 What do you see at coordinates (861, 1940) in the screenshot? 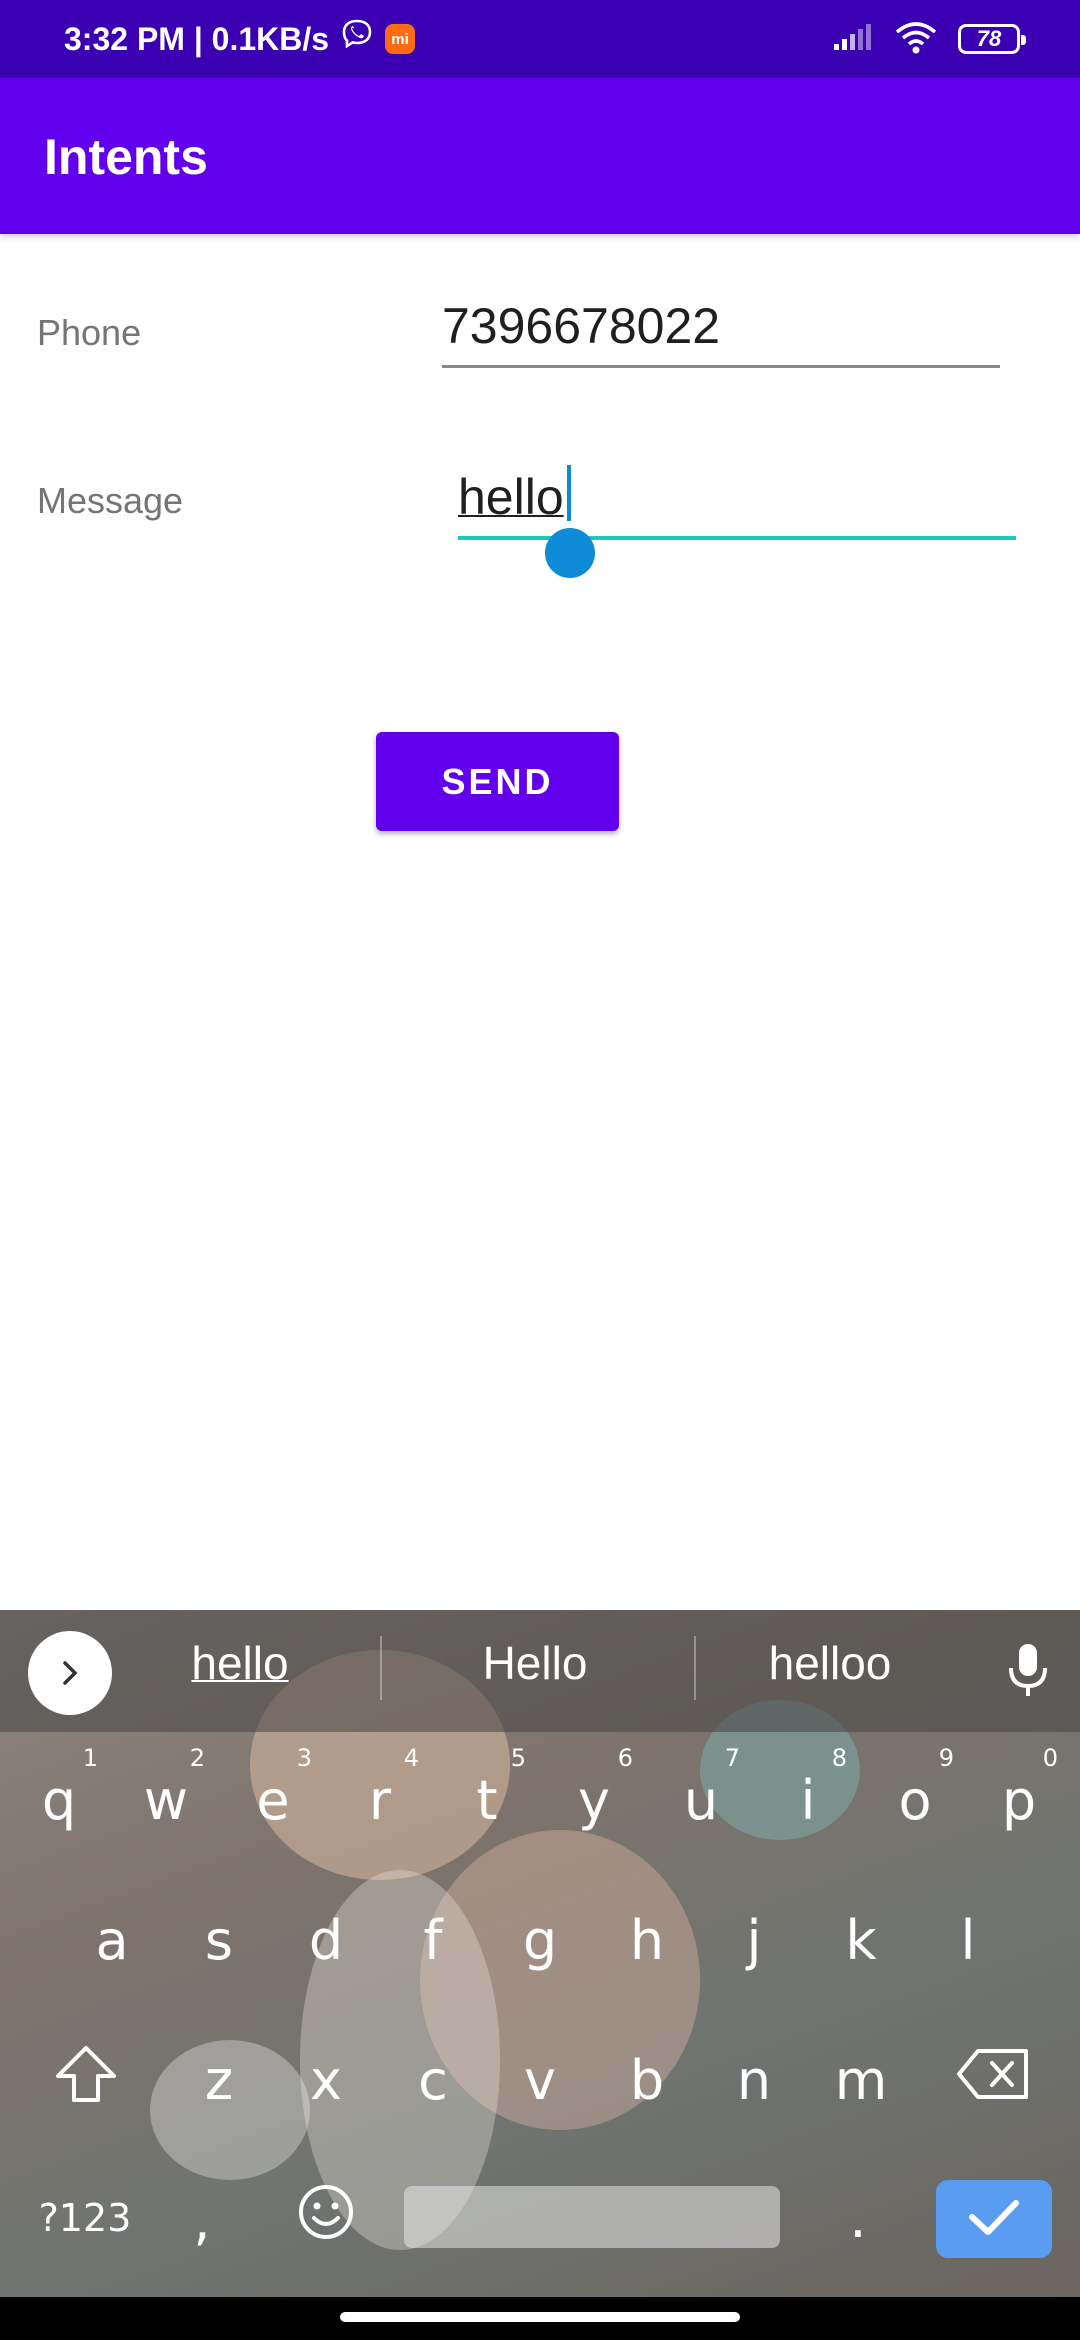
I see `key-k: k` at bounding box center [861, 1940].